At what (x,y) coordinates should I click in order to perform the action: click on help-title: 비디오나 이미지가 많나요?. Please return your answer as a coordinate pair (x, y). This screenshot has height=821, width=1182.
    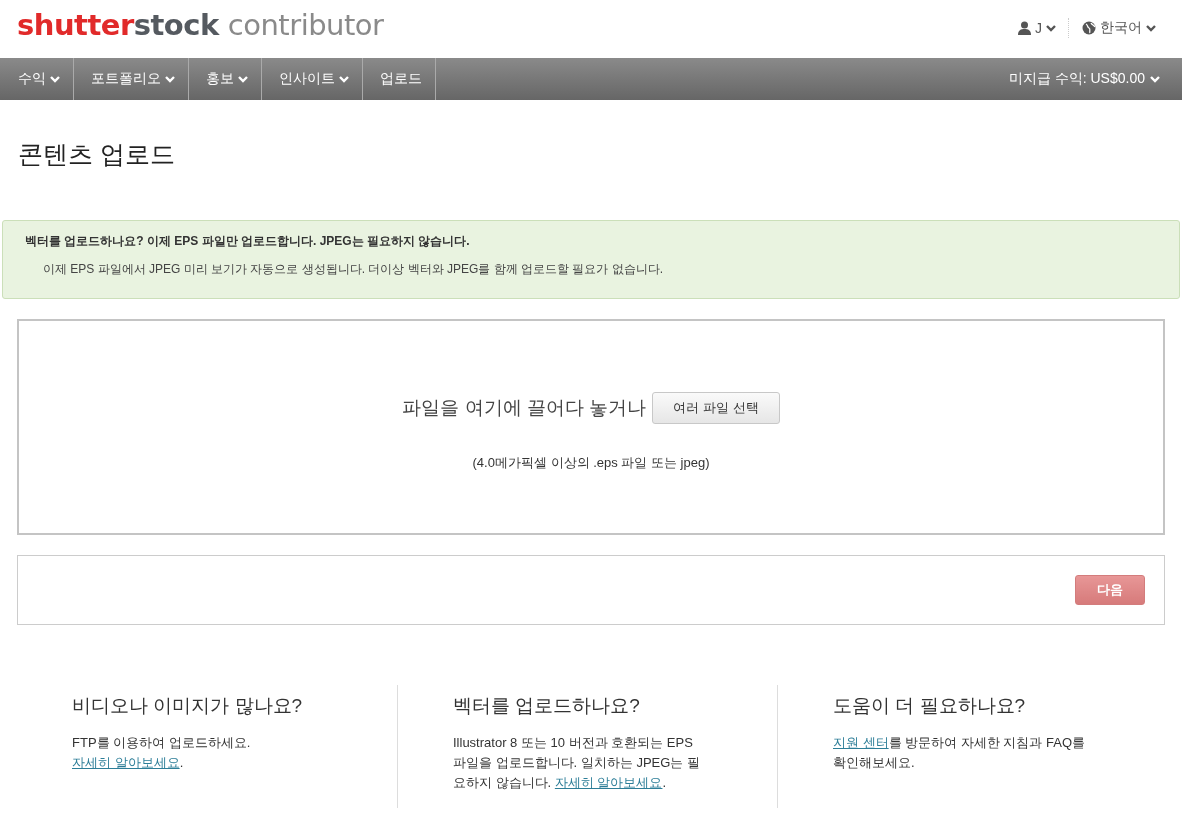
    Looking at the image, I should click on (188, 706).